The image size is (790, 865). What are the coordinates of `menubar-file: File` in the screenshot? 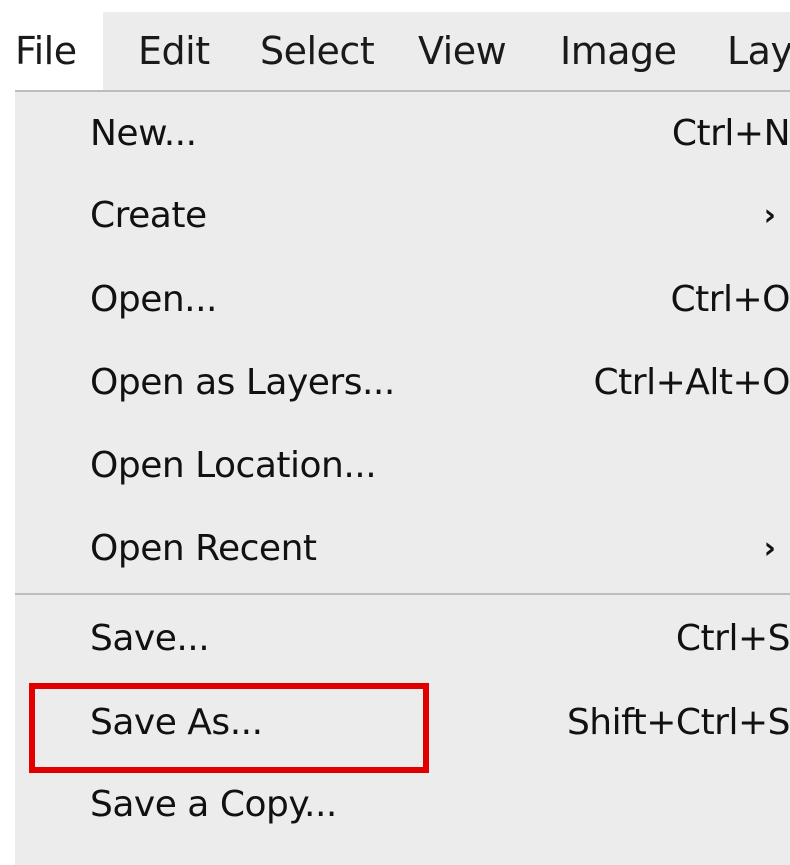 It's located at (59, 51).